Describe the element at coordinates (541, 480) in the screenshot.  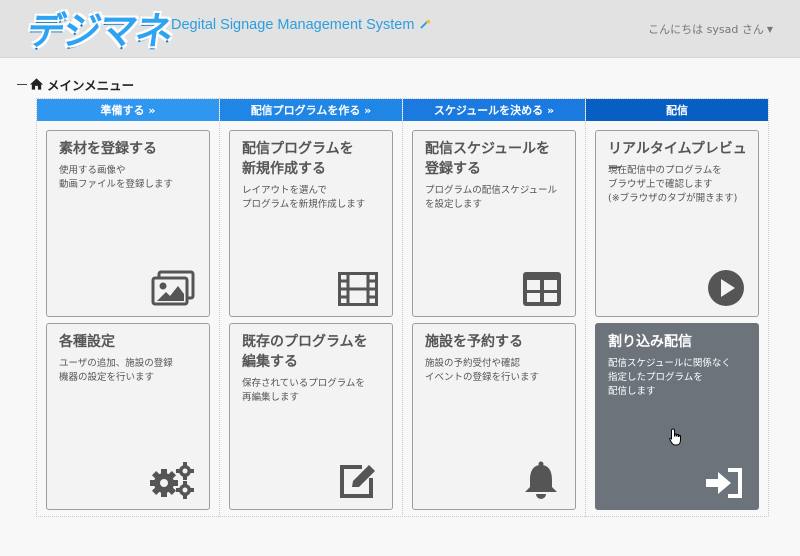
I see `bell-icon` at that location.